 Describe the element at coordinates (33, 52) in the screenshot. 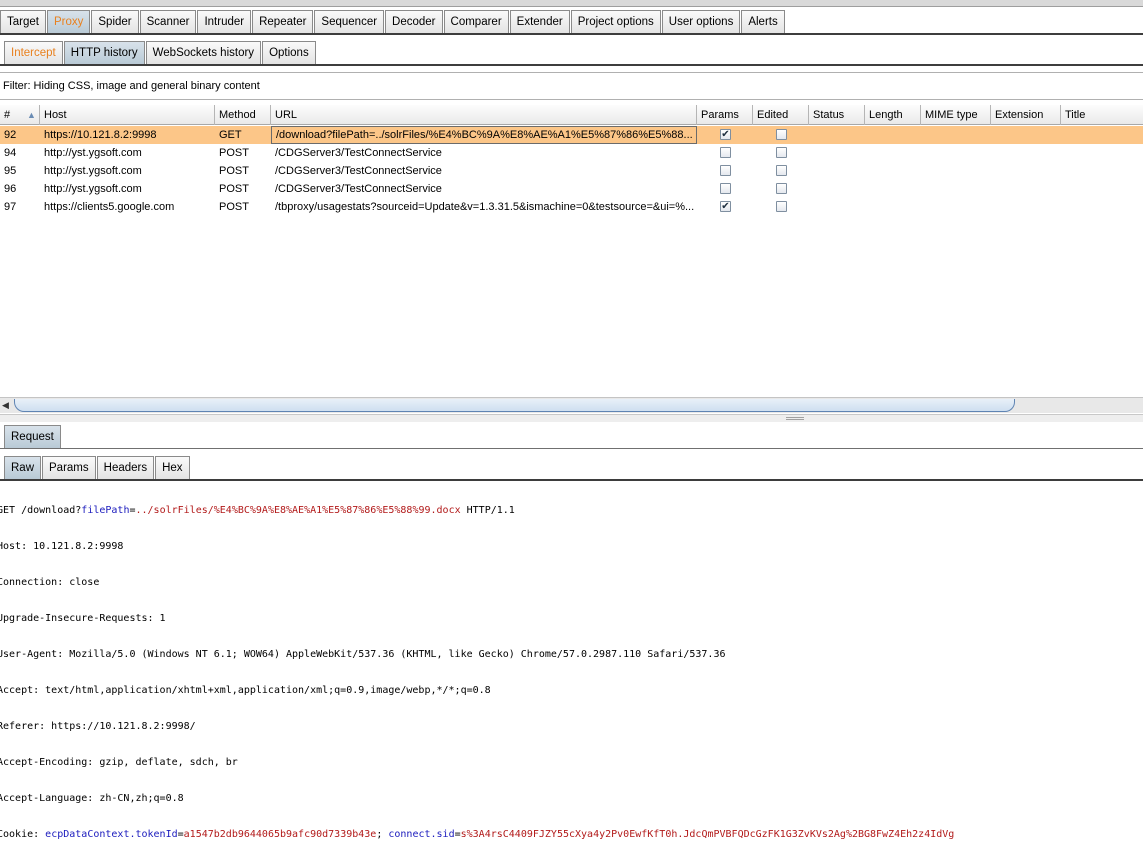

I see `tab-intercept: Intercept` at that location.